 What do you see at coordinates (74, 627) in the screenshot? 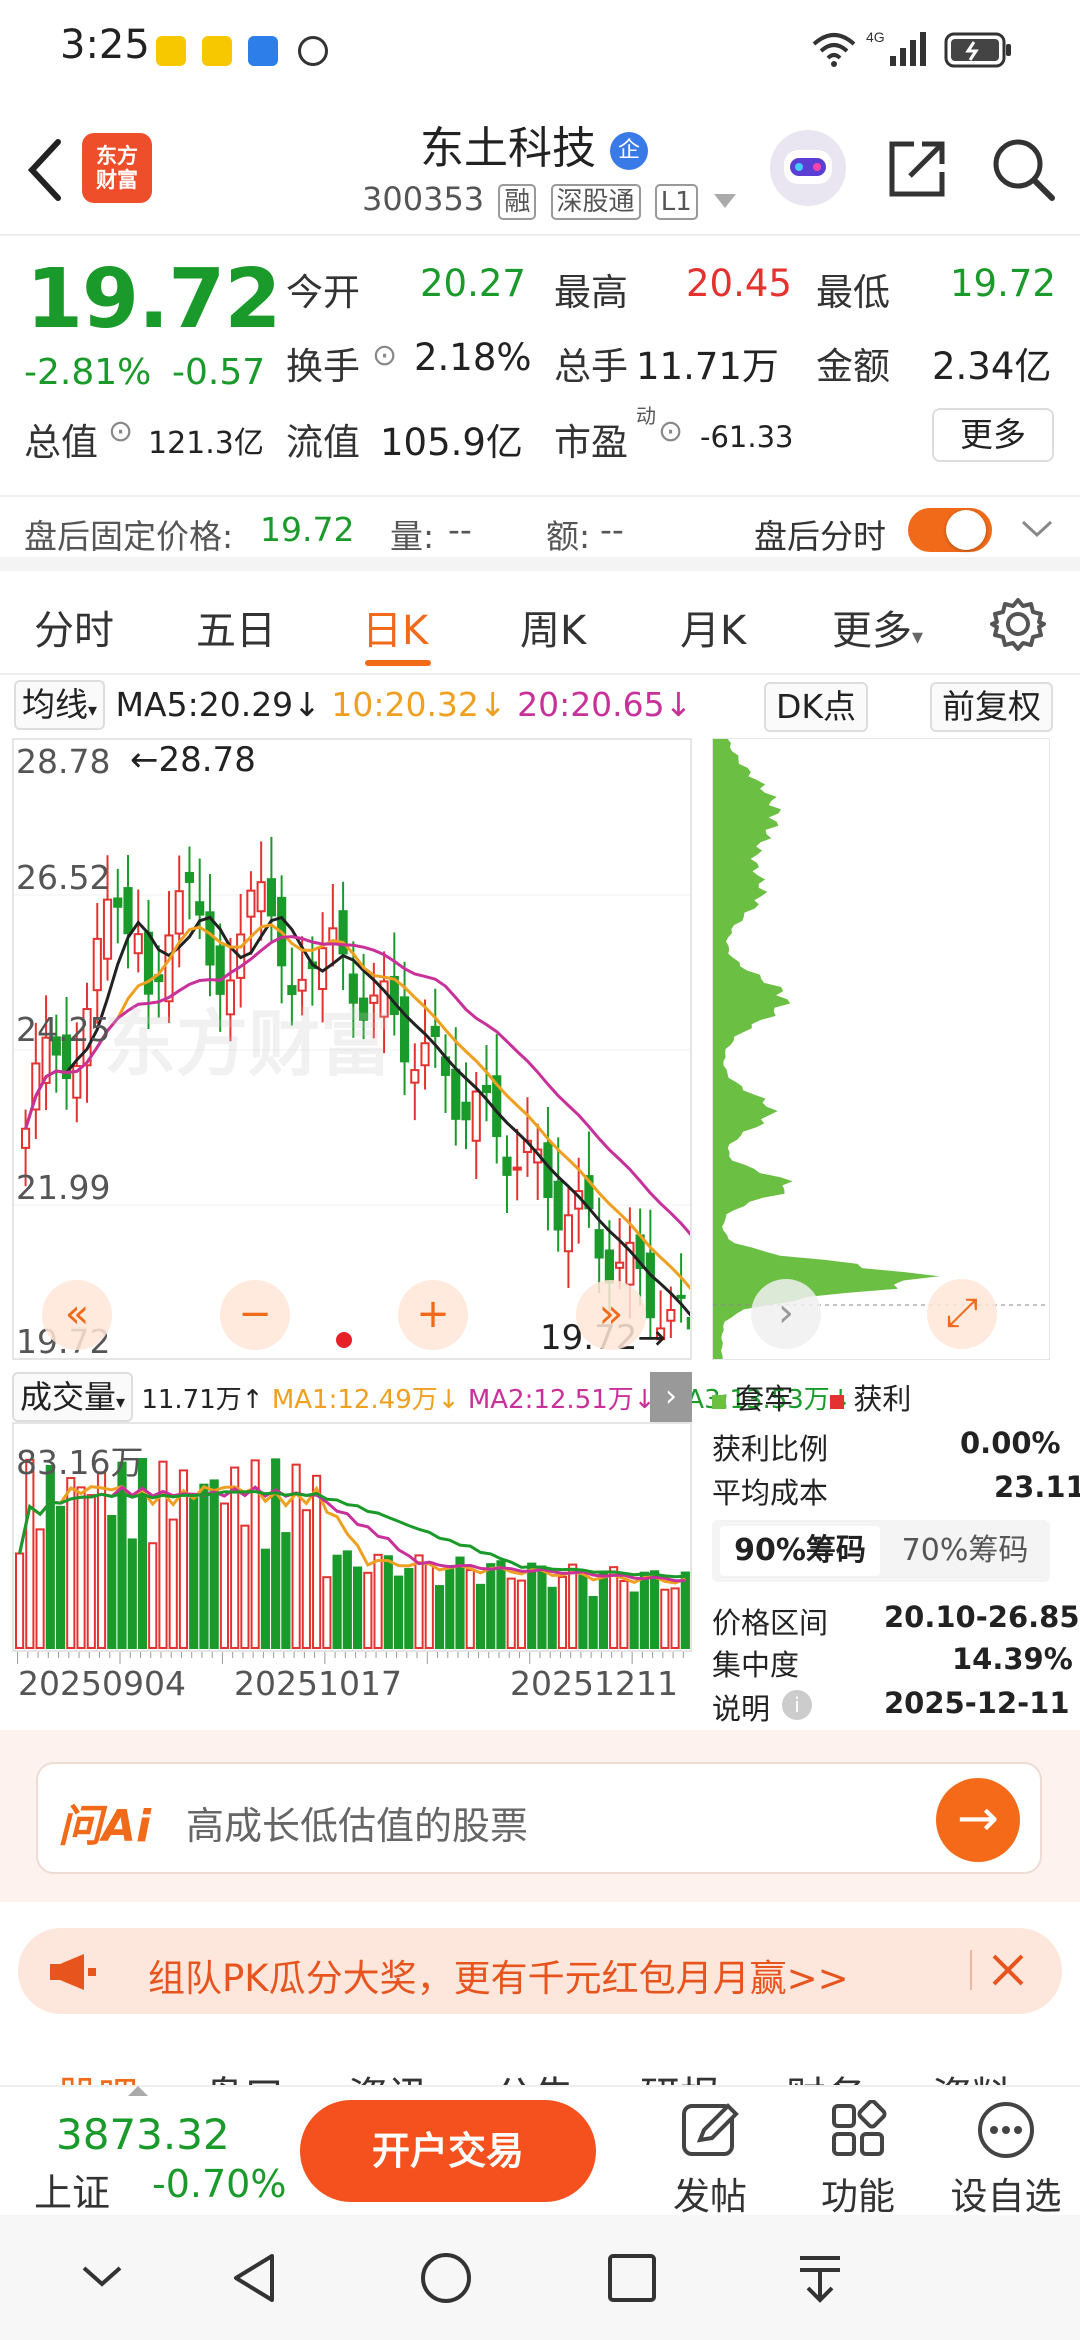
I see `tab-intraday: 分时` at bounding box center [74, 627].